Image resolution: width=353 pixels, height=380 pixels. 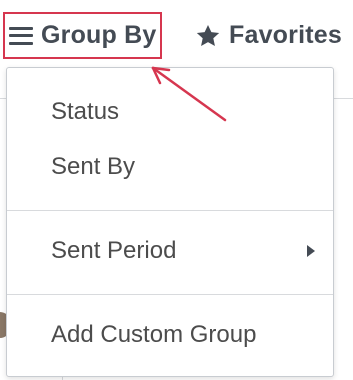 What do you see at coordinates (114, 250) in the screenshot?
I see `menu-item-label: Sent Period` at bounding box center [114, 250].